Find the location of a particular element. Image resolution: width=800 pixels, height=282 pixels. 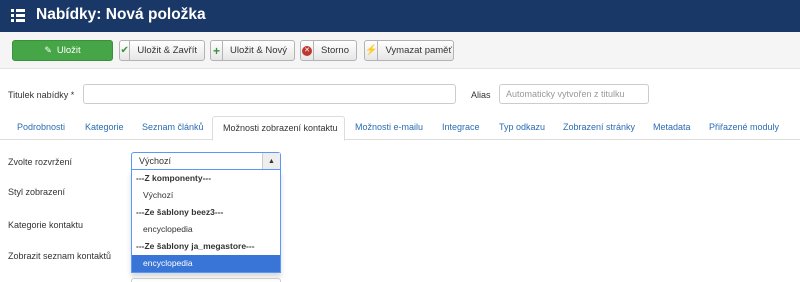

category-label: Kategorie kontaktu is located at coordinates (46, 225).